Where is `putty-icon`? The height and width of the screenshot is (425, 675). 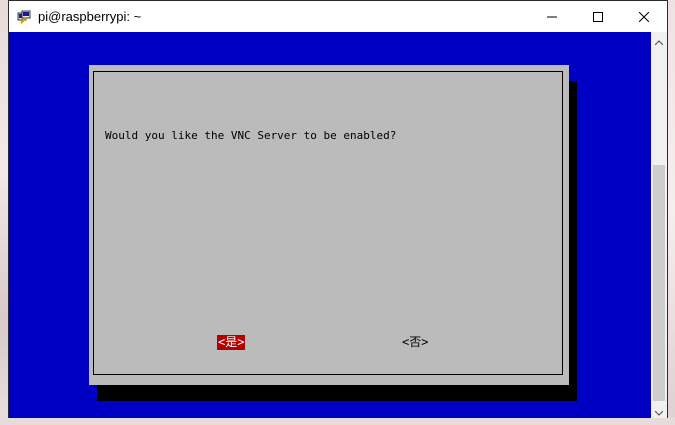 putty-icon is located at coordinates (24, 16).